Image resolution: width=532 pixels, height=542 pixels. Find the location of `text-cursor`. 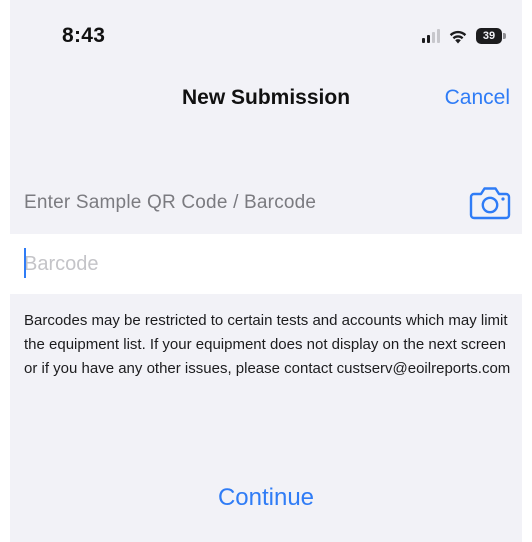

text-cursor is located at coordinates (25, 263).